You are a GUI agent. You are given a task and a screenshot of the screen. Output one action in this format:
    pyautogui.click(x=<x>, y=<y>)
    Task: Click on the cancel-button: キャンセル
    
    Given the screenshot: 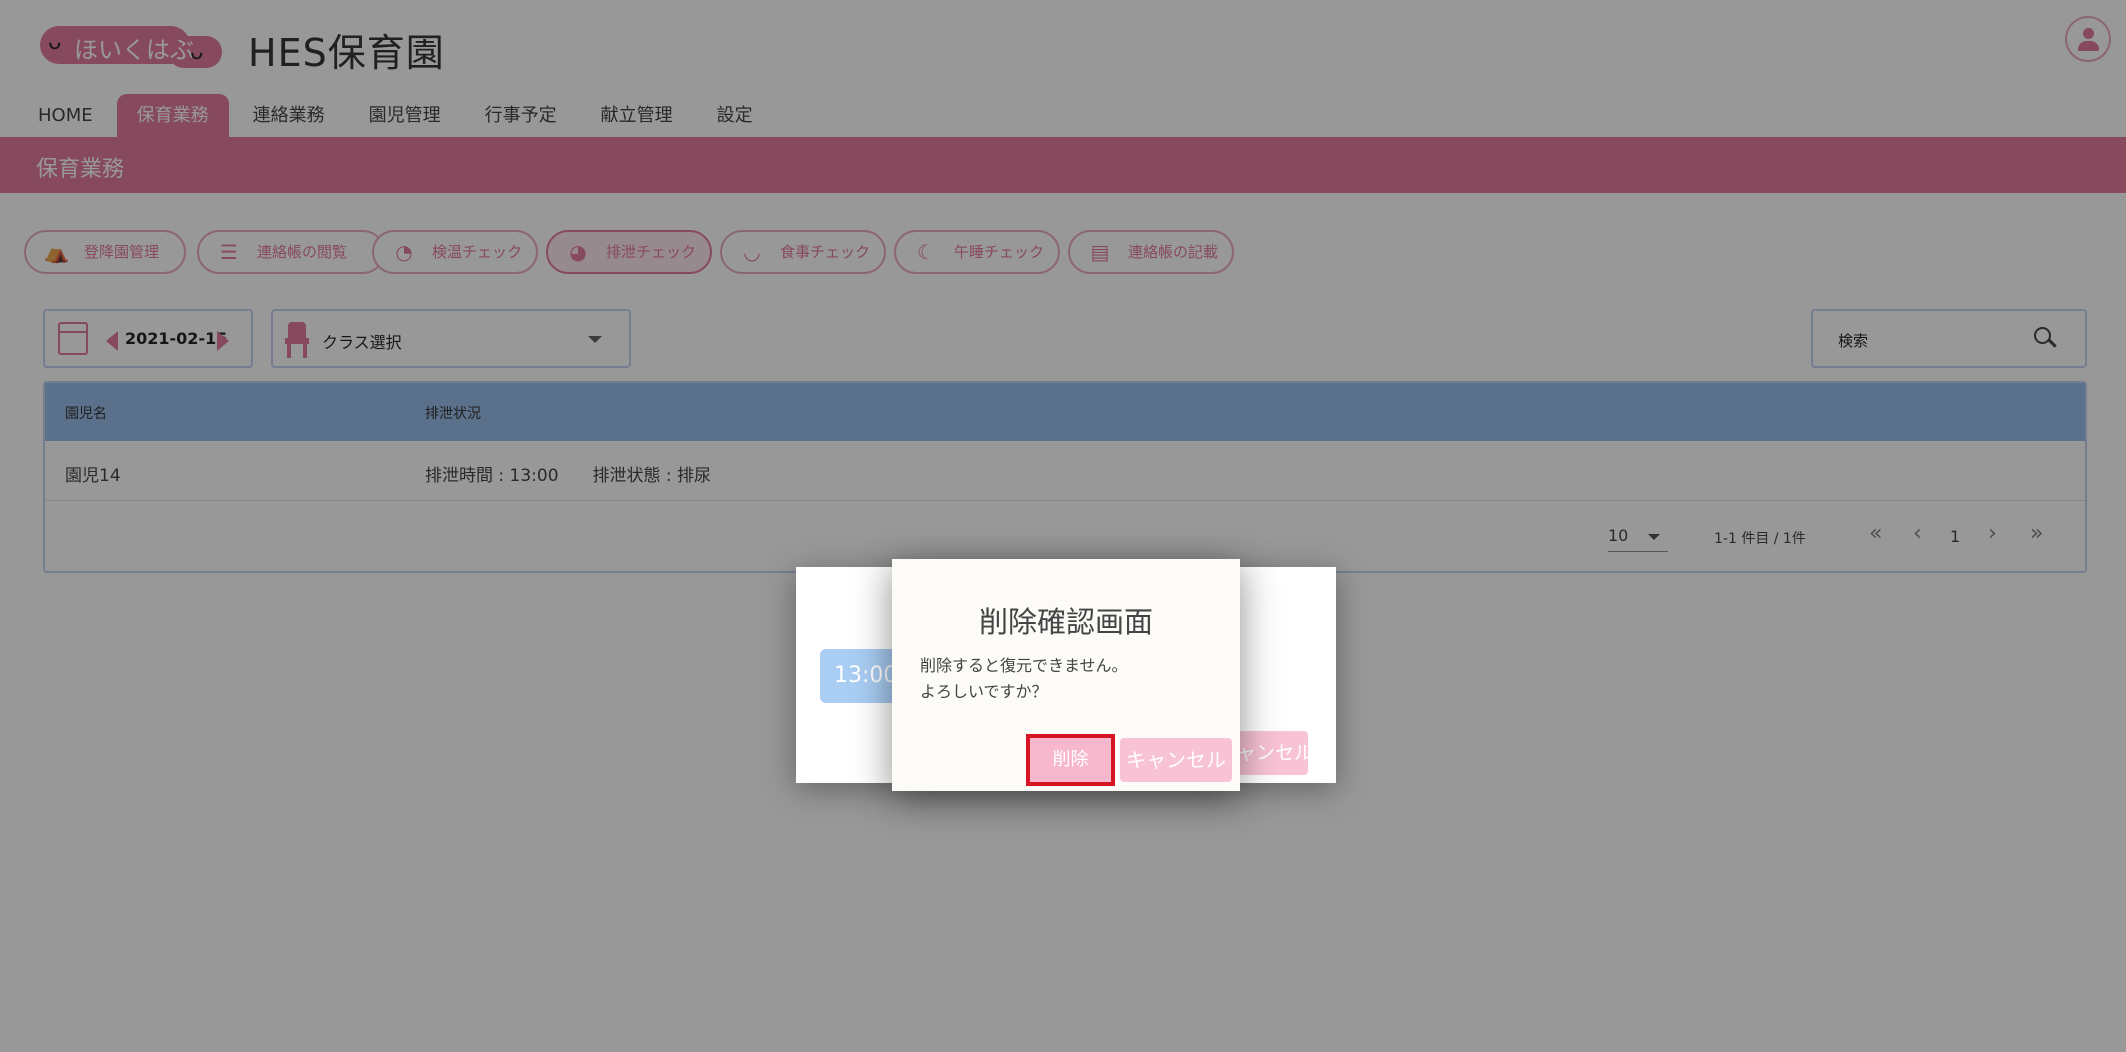 What is the action you would take?
    pyautogui.click(x=1176, y=760)
    